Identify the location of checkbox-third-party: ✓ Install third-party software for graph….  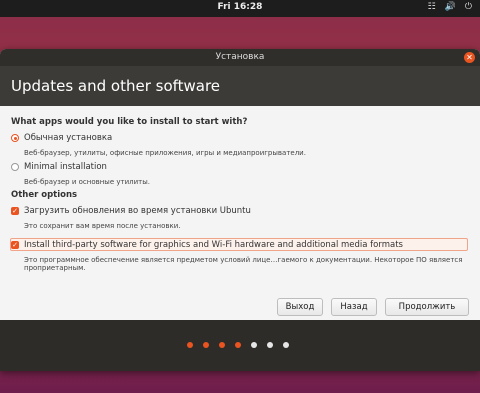
(207, 245).